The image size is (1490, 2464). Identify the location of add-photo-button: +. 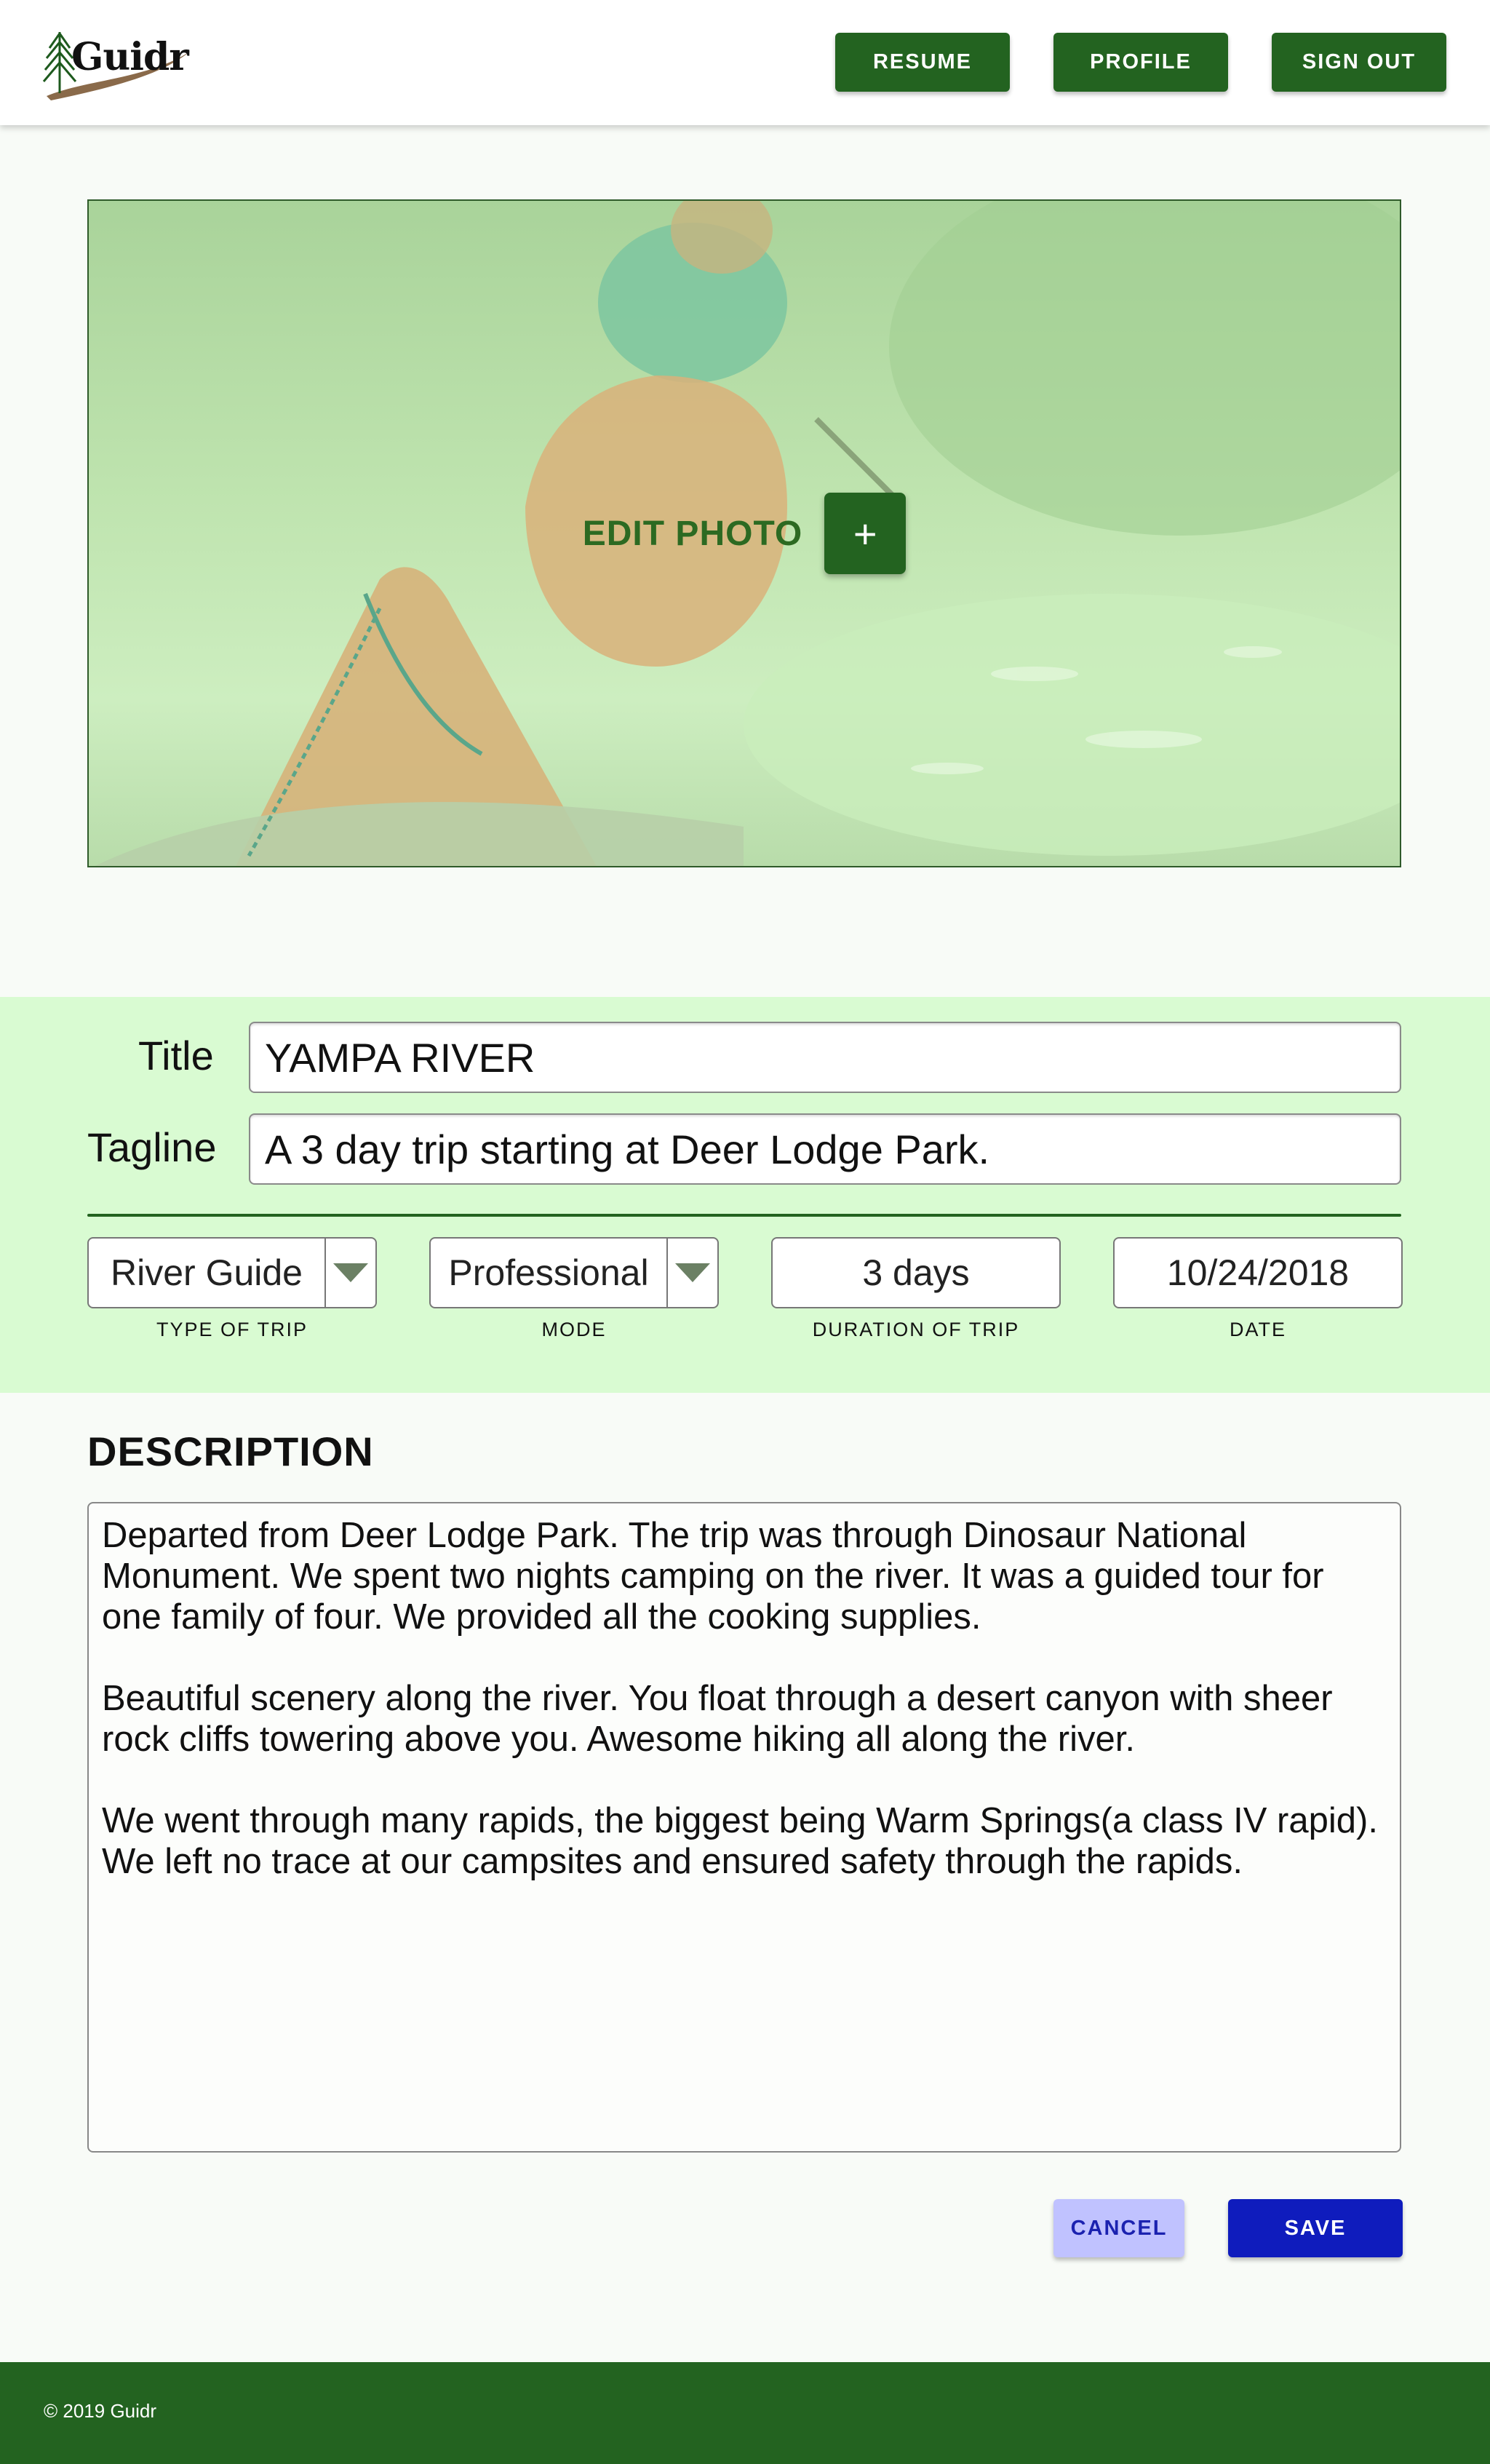
(865, 533).